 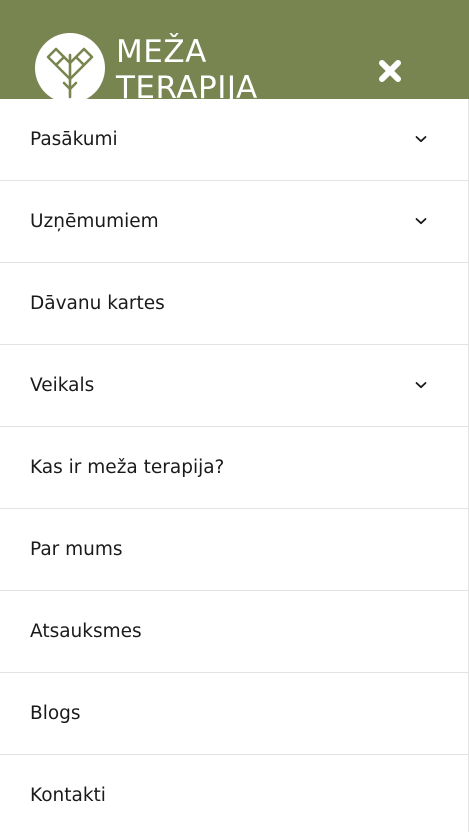 I want to click on menu-item-uznemumiem: Uzņēmumiem, so click(x=234, y=222).